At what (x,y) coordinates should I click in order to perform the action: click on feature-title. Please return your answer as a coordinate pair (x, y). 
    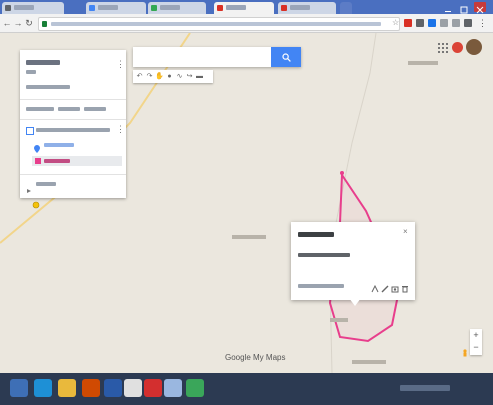
    Looking at the image, I should click on (316, 234).